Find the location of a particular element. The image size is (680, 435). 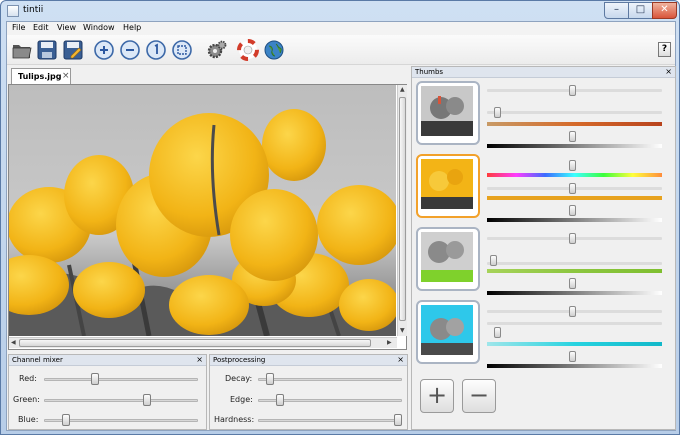

horizontal-scroll-thumb is located at coordinates (195, 343).